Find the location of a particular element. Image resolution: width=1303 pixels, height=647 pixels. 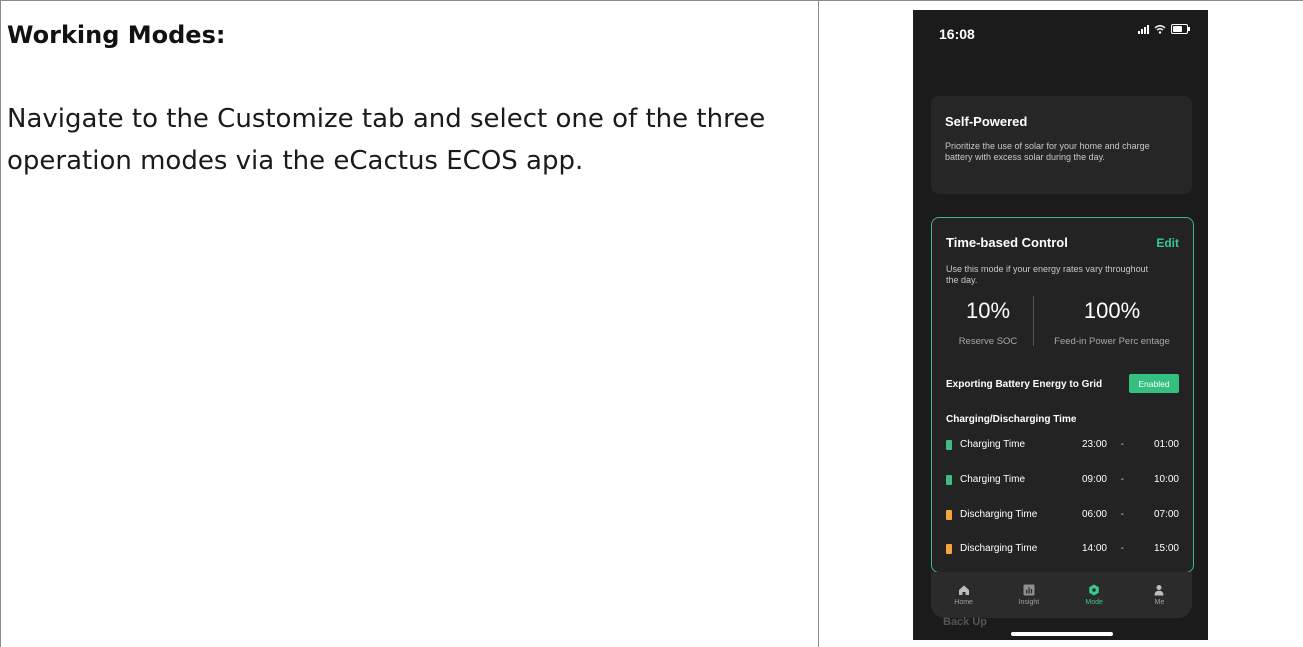

schedule-row: Discharging Time 06:00 - 07:00 is located at coordinates (1062, 515).